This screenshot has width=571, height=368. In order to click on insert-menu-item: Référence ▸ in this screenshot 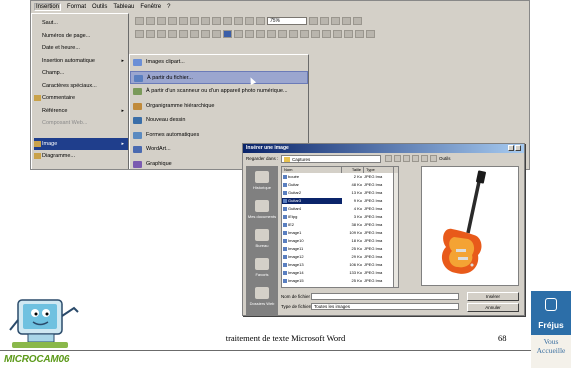, I will do `click(81, 111)`.